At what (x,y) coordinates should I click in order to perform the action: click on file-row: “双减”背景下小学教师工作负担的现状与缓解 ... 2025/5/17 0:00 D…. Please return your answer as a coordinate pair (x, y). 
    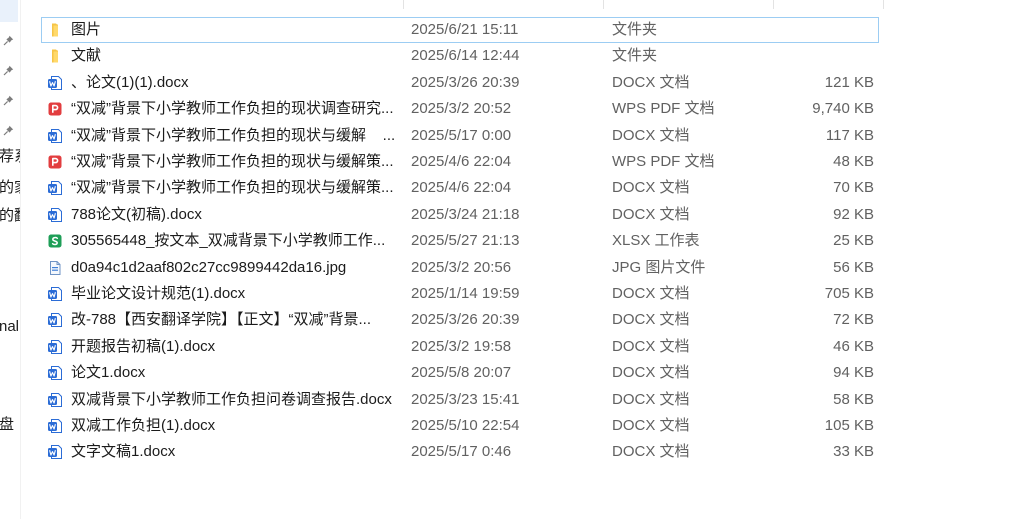
    Looking at the image, I should click on (460, 136).